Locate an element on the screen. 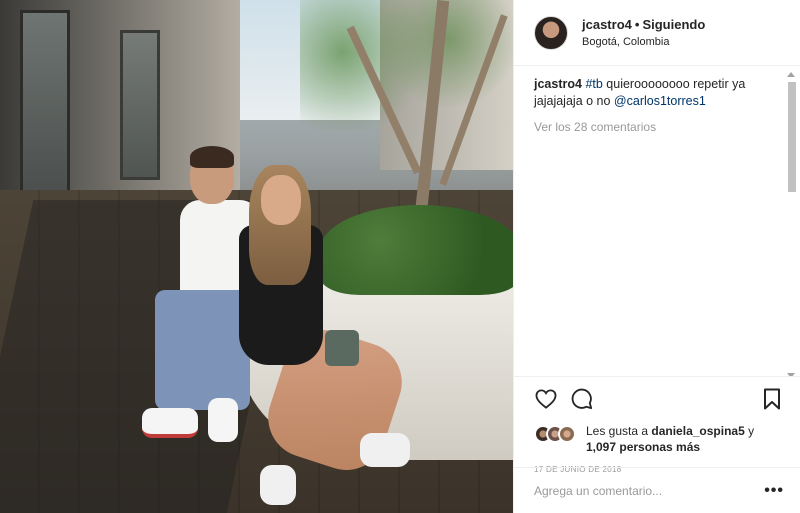 The image size is (800, 513). post-location: Bogotá, Colombia is located at coordinates (643, 42).